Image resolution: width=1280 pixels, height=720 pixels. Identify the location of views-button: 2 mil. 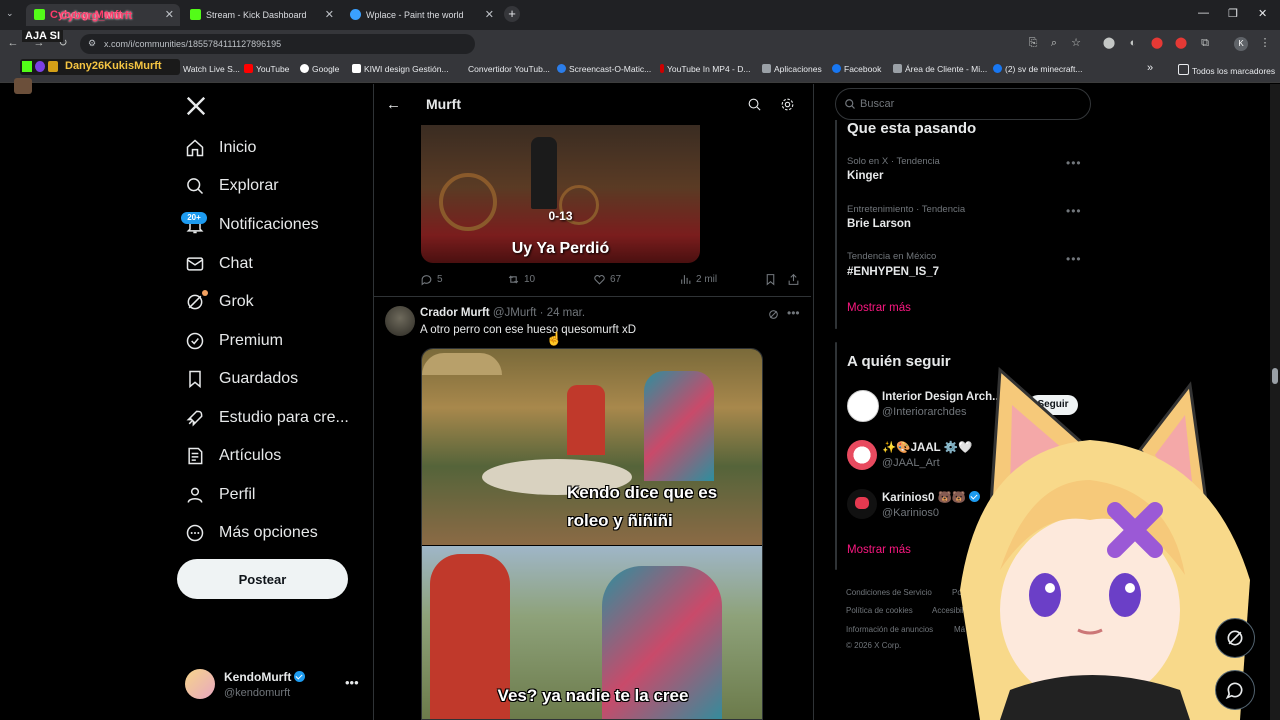
(698, 279).